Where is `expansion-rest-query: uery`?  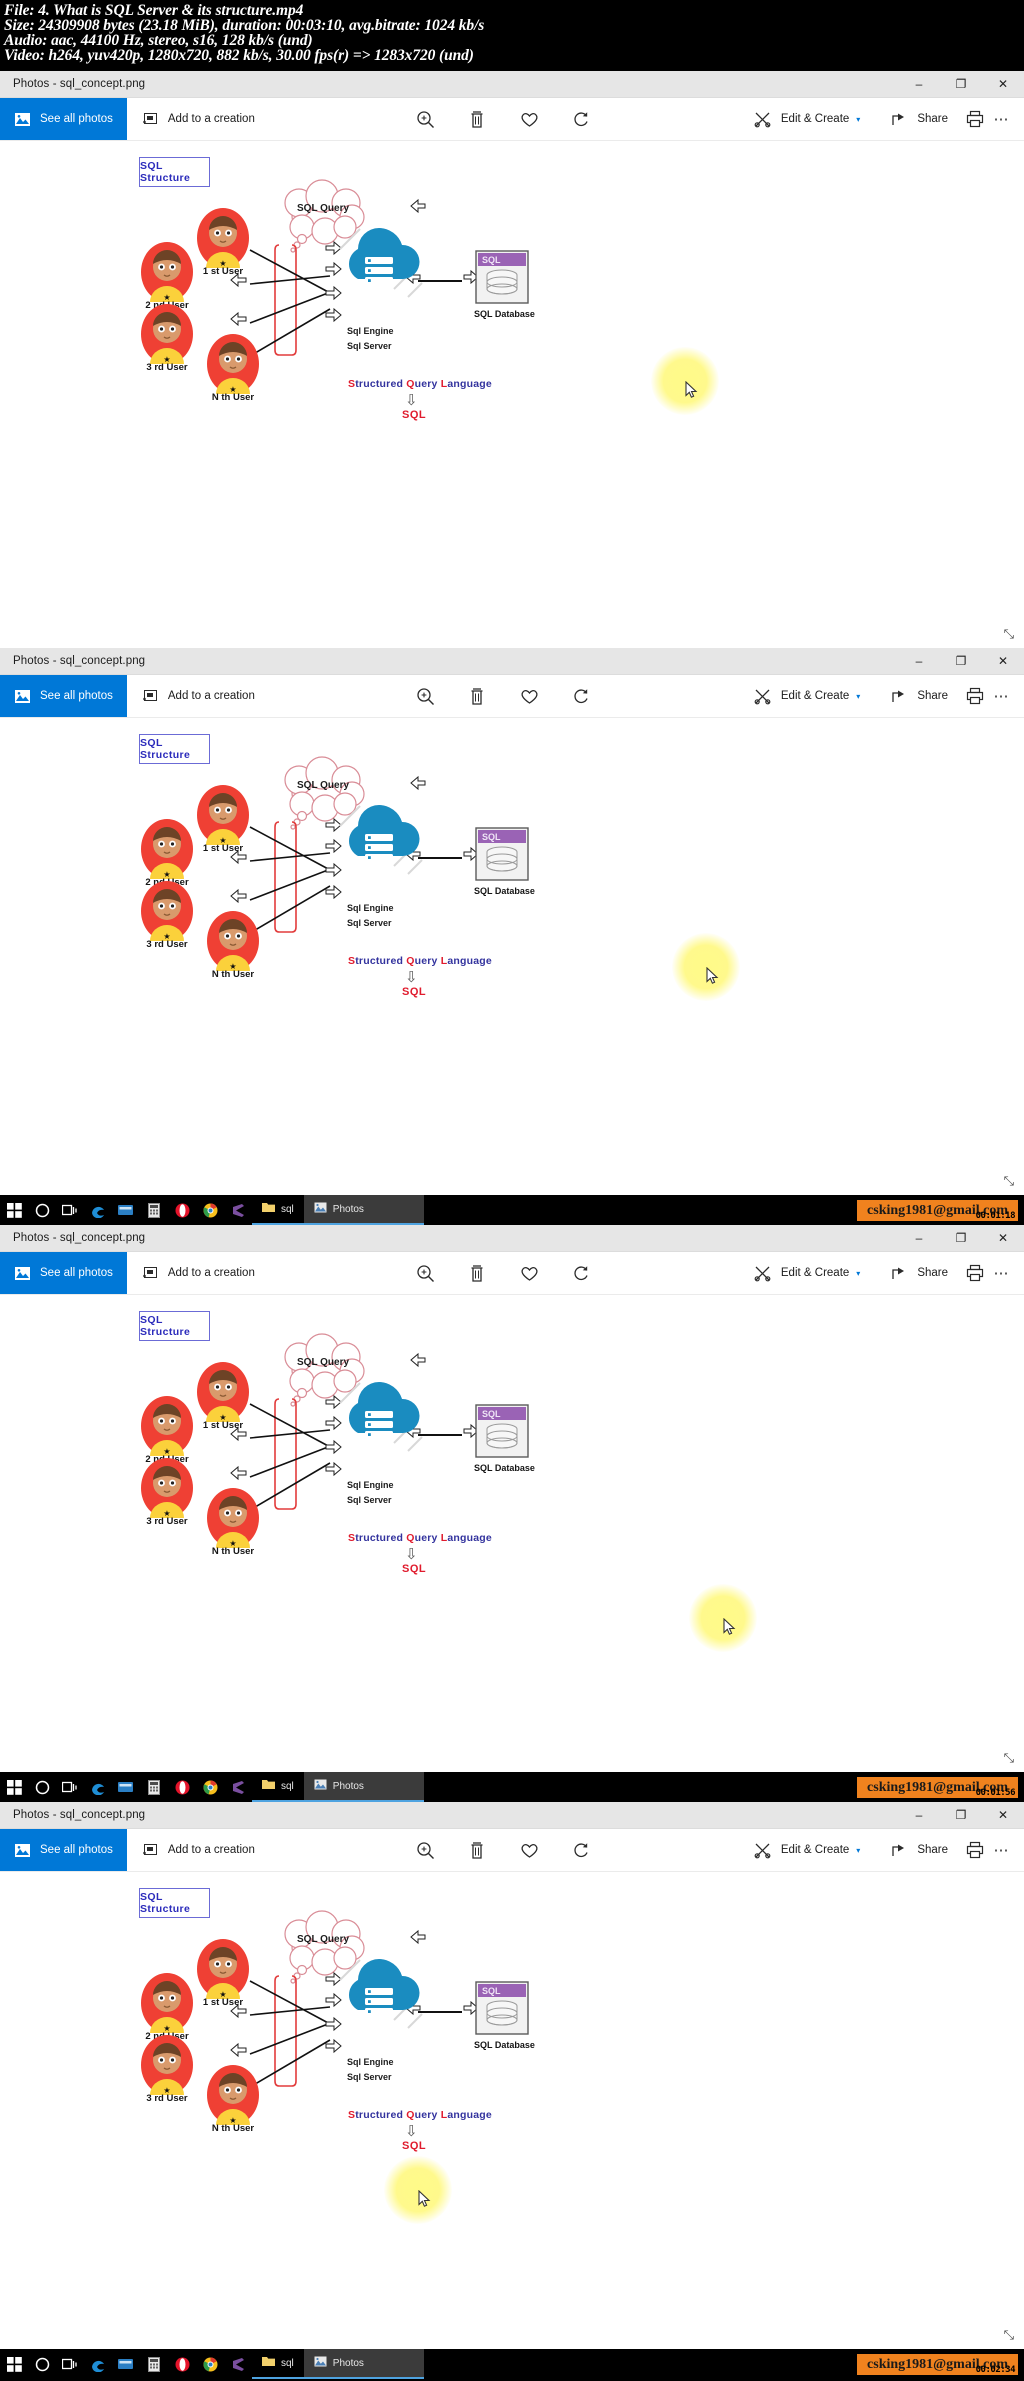
expansion-rest-query: uery is located at coordinates (426, 2115).